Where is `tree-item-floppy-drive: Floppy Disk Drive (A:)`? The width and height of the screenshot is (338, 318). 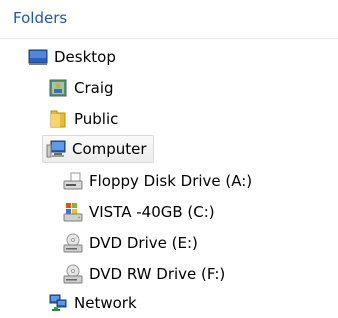 tree-item-floppy-drive: Floppy Disk Drive (A:) is located at coordinates (157, 181).